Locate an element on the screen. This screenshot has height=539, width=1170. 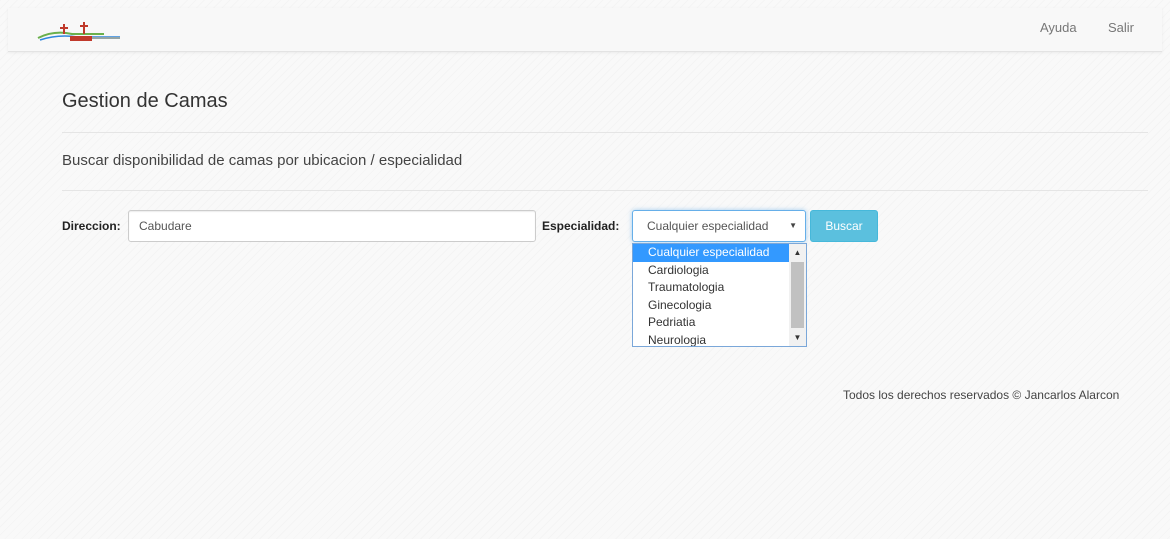
scroll-thumb is located at coordinates (797, 295).